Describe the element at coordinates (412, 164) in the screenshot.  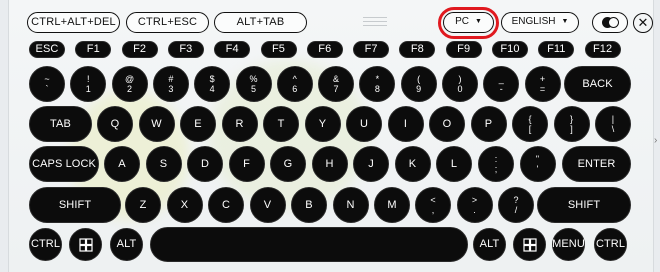
I see `key-k: K` at that location.